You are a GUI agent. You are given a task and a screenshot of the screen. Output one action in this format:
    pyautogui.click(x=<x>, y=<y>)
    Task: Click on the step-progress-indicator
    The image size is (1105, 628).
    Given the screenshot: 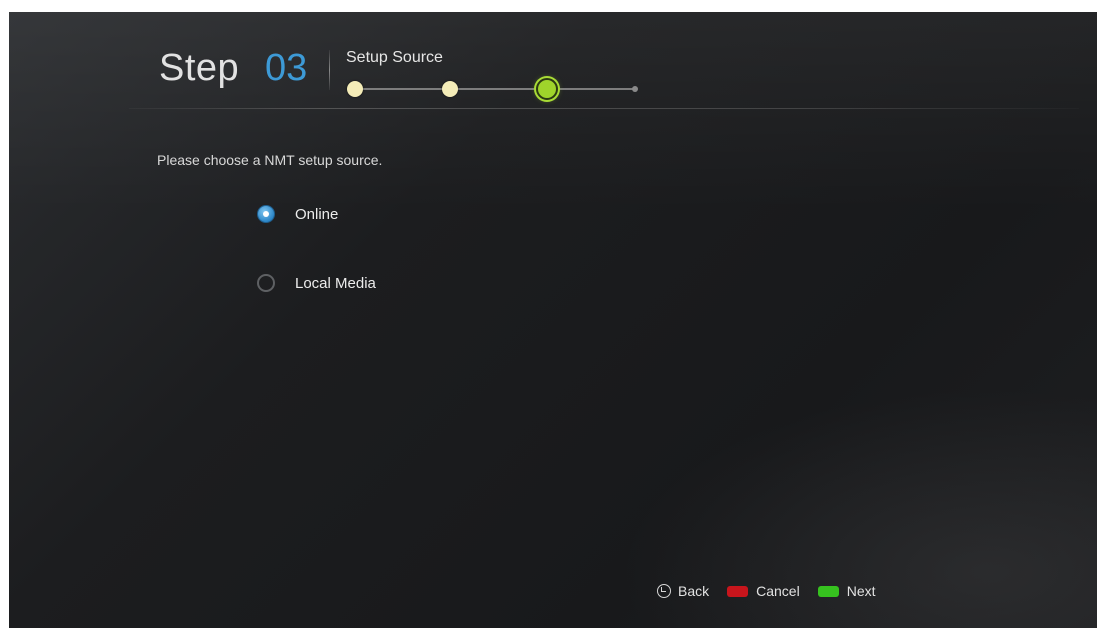 What is the action you would take?
    pyautogui.click(x=499, y=89)
    